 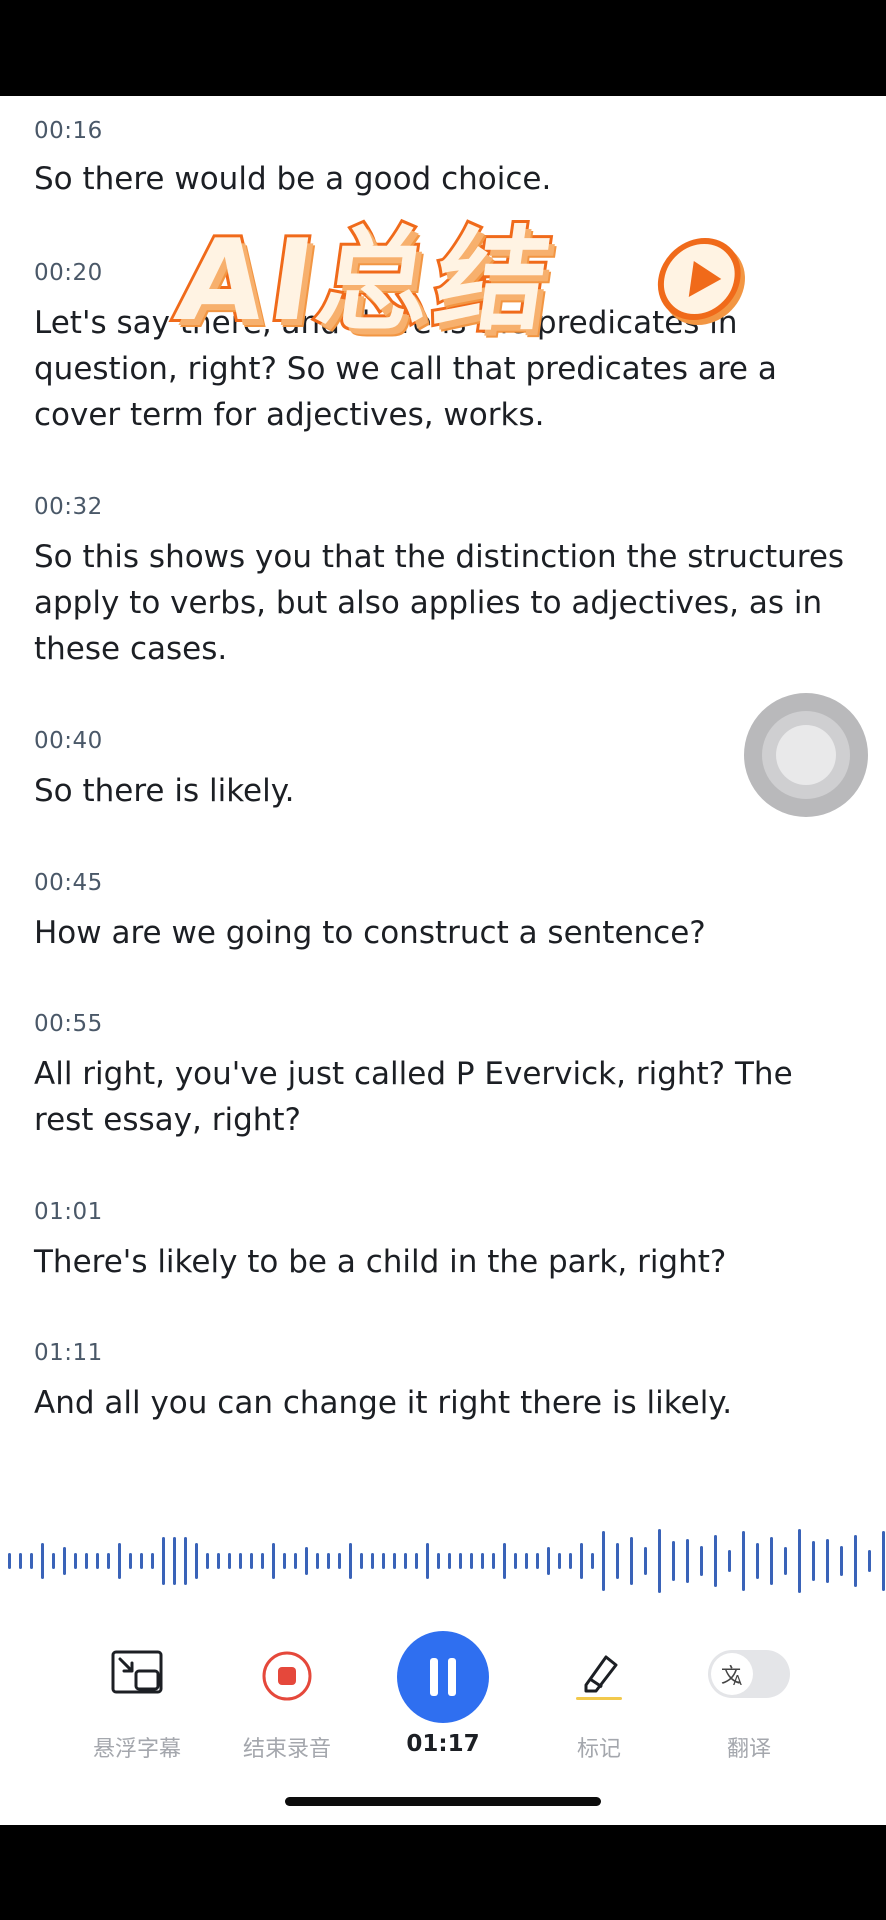 What do you see at coordinates (293, 179) in the screenshot?
I see `transcript-text: So there would be a good choice.` at bounding box center [293, 179].